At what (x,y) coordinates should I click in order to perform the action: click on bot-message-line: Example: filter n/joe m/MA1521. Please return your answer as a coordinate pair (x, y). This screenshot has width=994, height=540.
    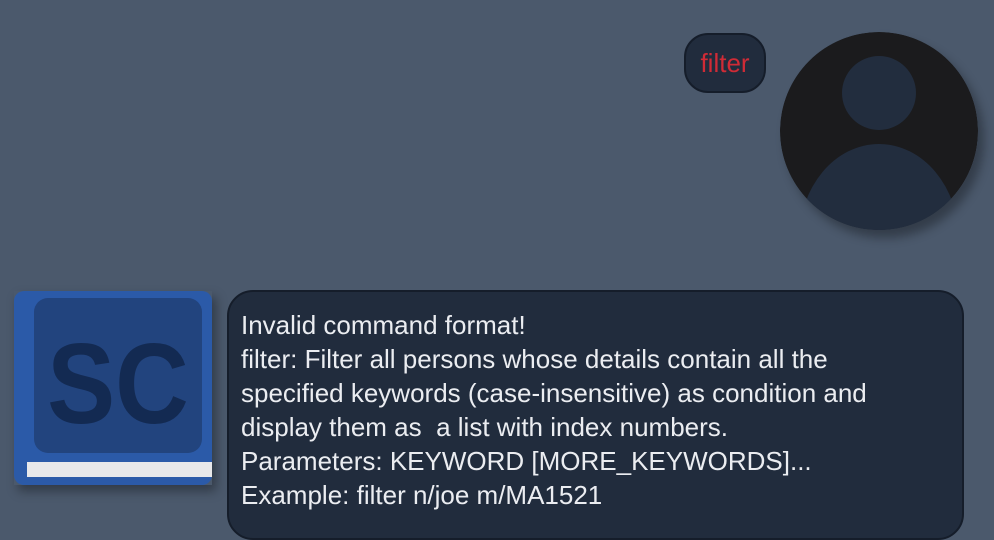
    Looking at the image, I should click on (422, 495).